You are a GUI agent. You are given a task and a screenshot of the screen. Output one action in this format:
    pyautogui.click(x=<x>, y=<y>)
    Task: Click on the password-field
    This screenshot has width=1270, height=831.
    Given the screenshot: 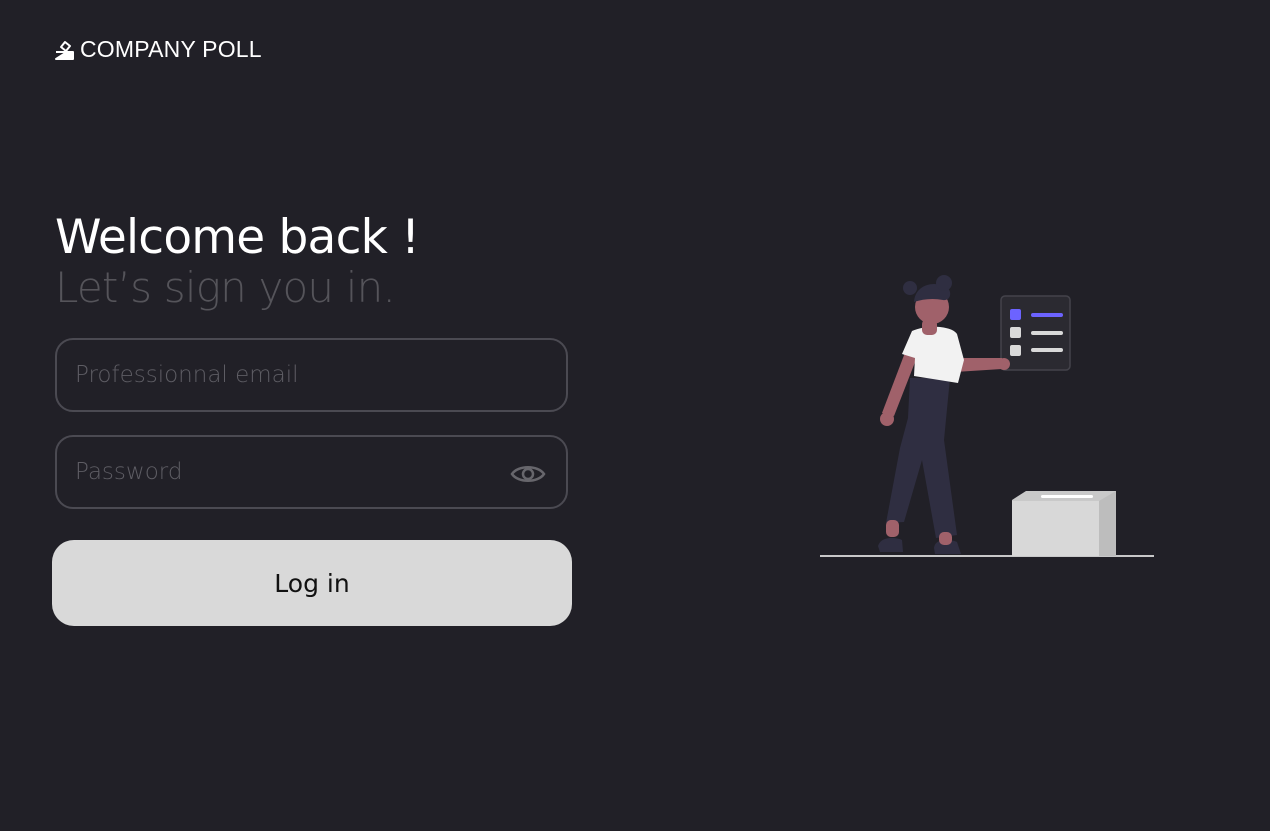 What is the action you would take?
    pyautogui.click(x=285, y=472)
    